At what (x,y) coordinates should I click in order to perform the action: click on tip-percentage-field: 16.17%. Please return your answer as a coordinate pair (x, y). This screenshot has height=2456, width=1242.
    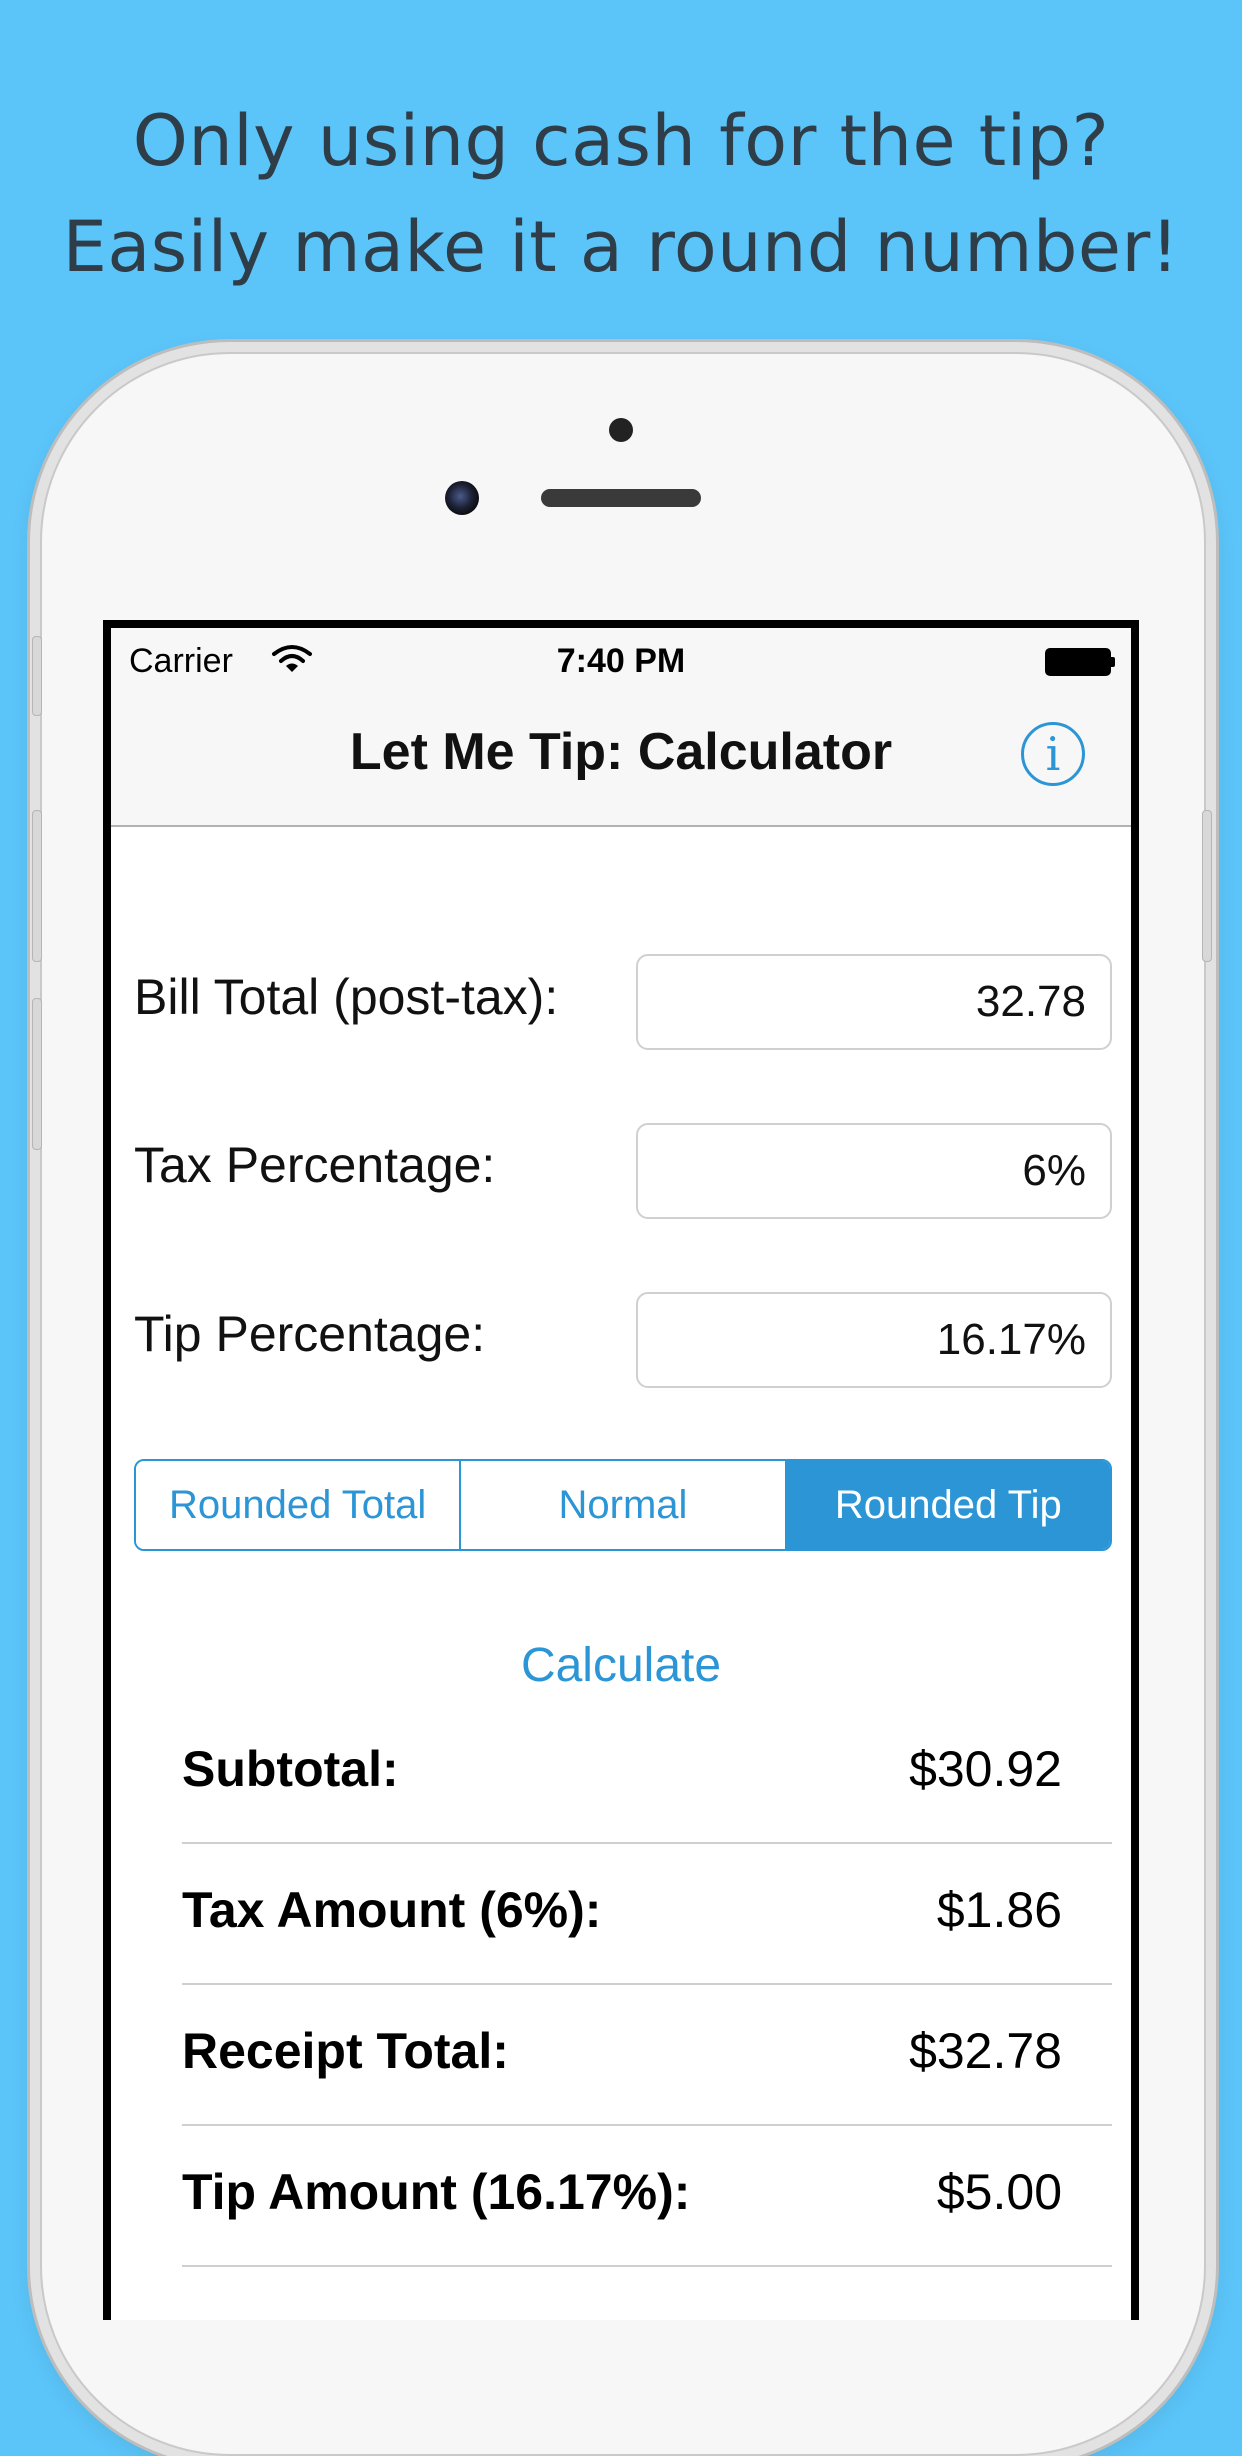
    Looking at the image, I should click on (874, 1340).